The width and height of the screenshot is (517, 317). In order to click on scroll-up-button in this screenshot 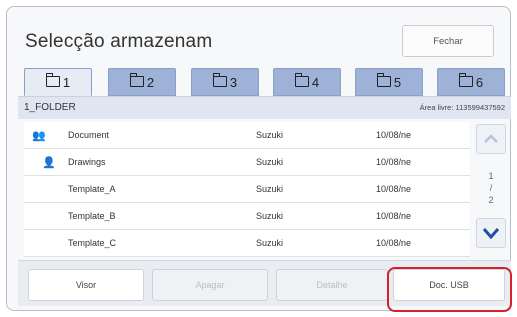, I will do `click(491, 139)`.